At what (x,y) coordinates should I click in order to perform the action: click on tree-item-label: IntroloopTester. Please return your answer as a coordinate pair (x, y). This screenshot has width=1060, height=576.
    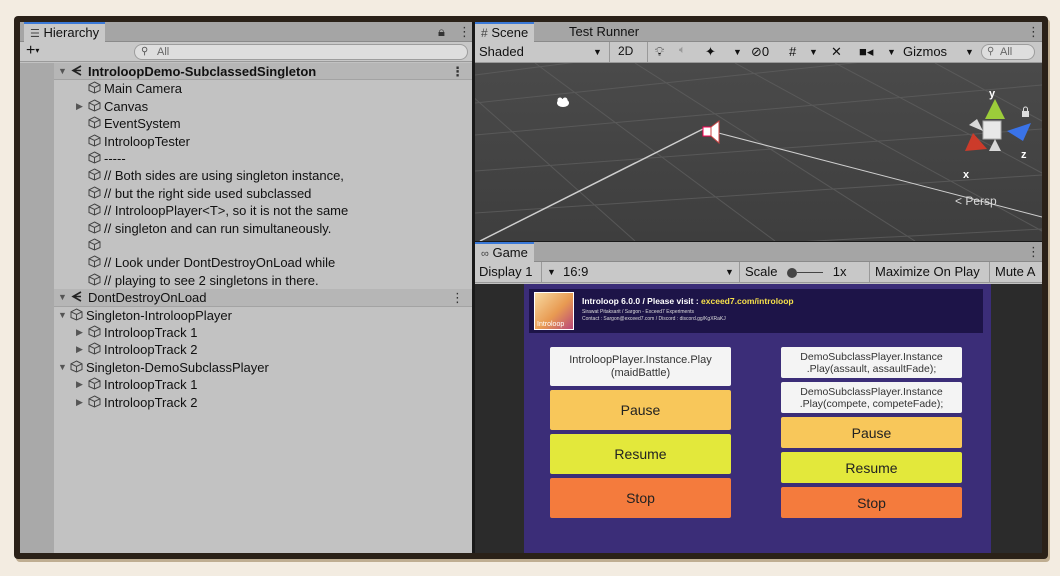
    Looking at the image, I should click on (147, 141).